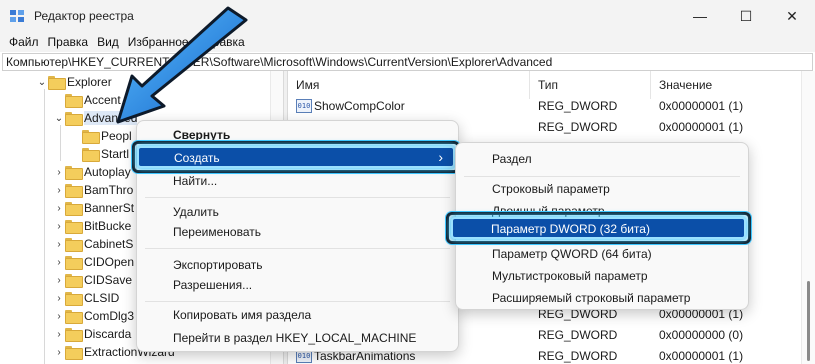  Describe the element at coordinates (115, 154) in the screenshot. I see `tree-item-label: Startl` at that location.